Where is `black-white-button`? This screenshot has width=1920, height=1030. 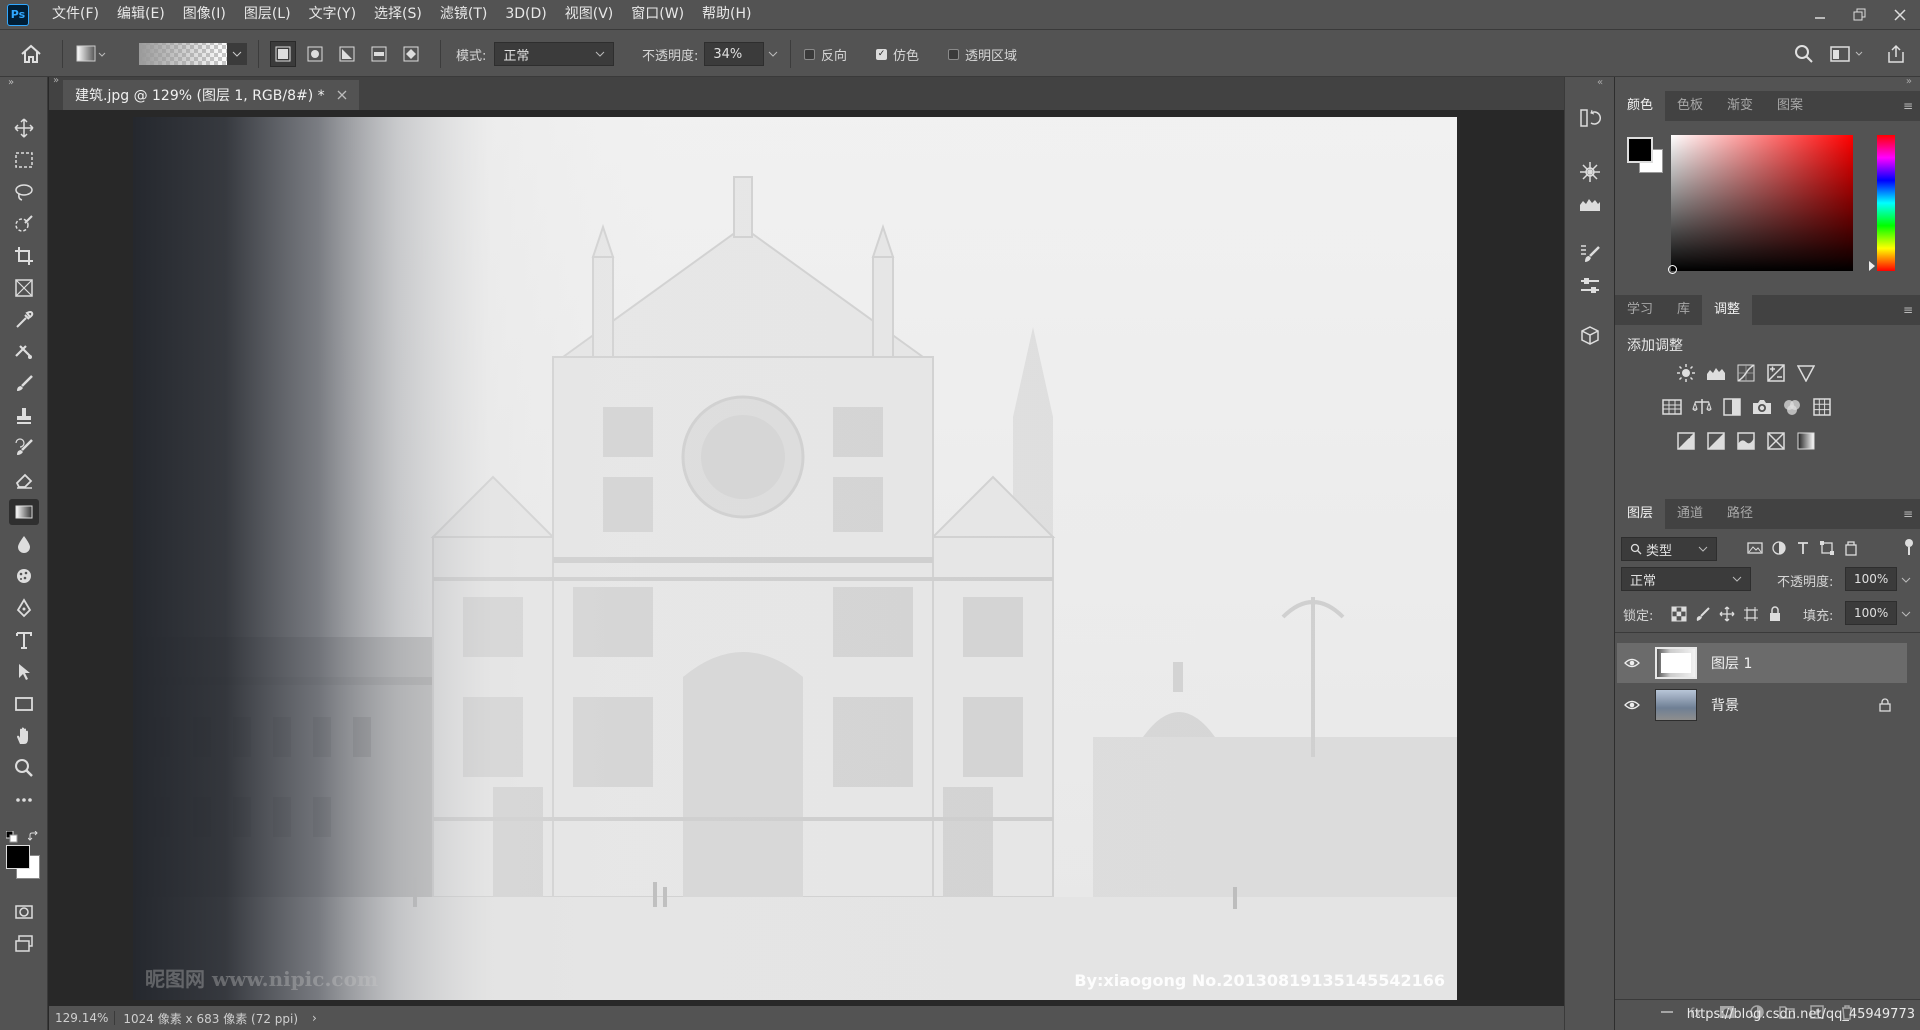 black-white-button is located at coordinates (1732, 407).